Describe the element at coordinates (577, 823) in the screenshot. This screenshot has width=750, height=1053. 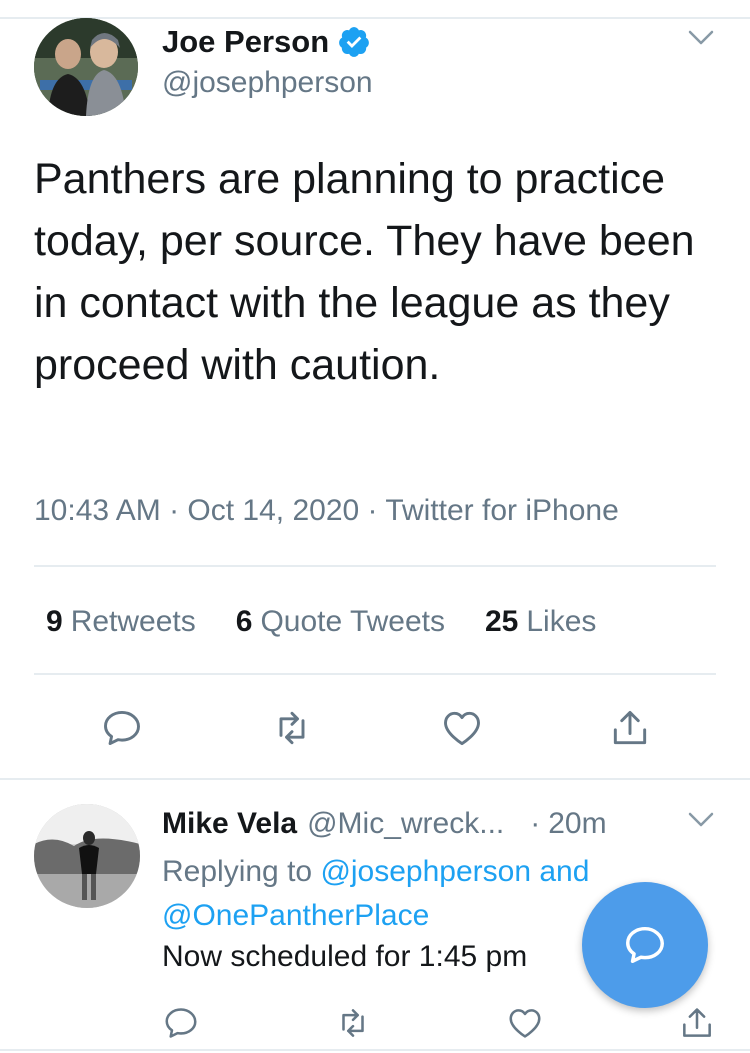
I see `reply-time: 20m` at that location.